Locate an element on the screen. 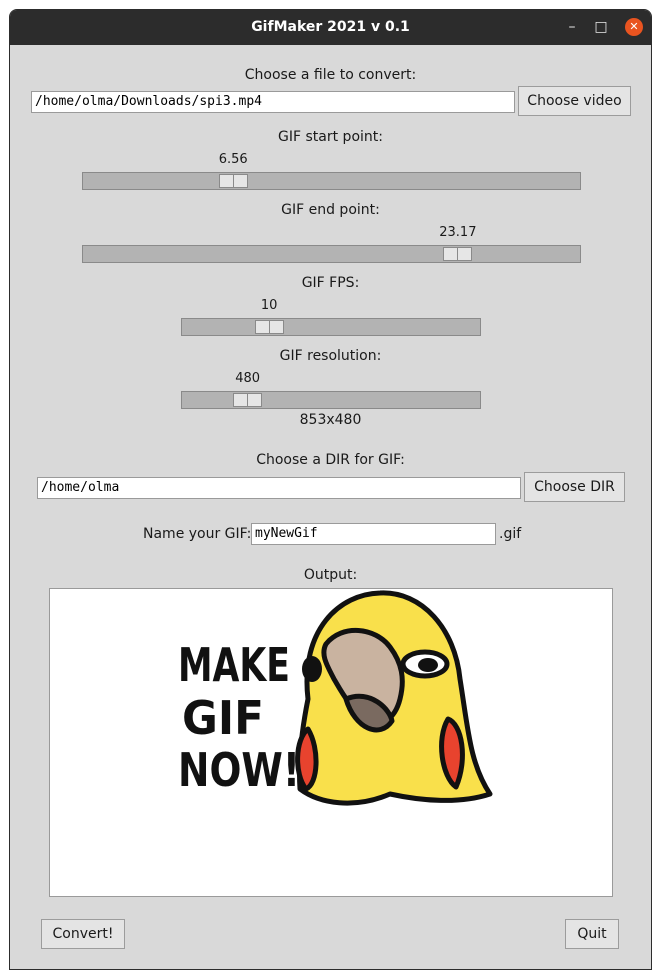 The width and height of the screenshot is (662, 979). end-value: 23.17 is located at coordinates (458, 232).